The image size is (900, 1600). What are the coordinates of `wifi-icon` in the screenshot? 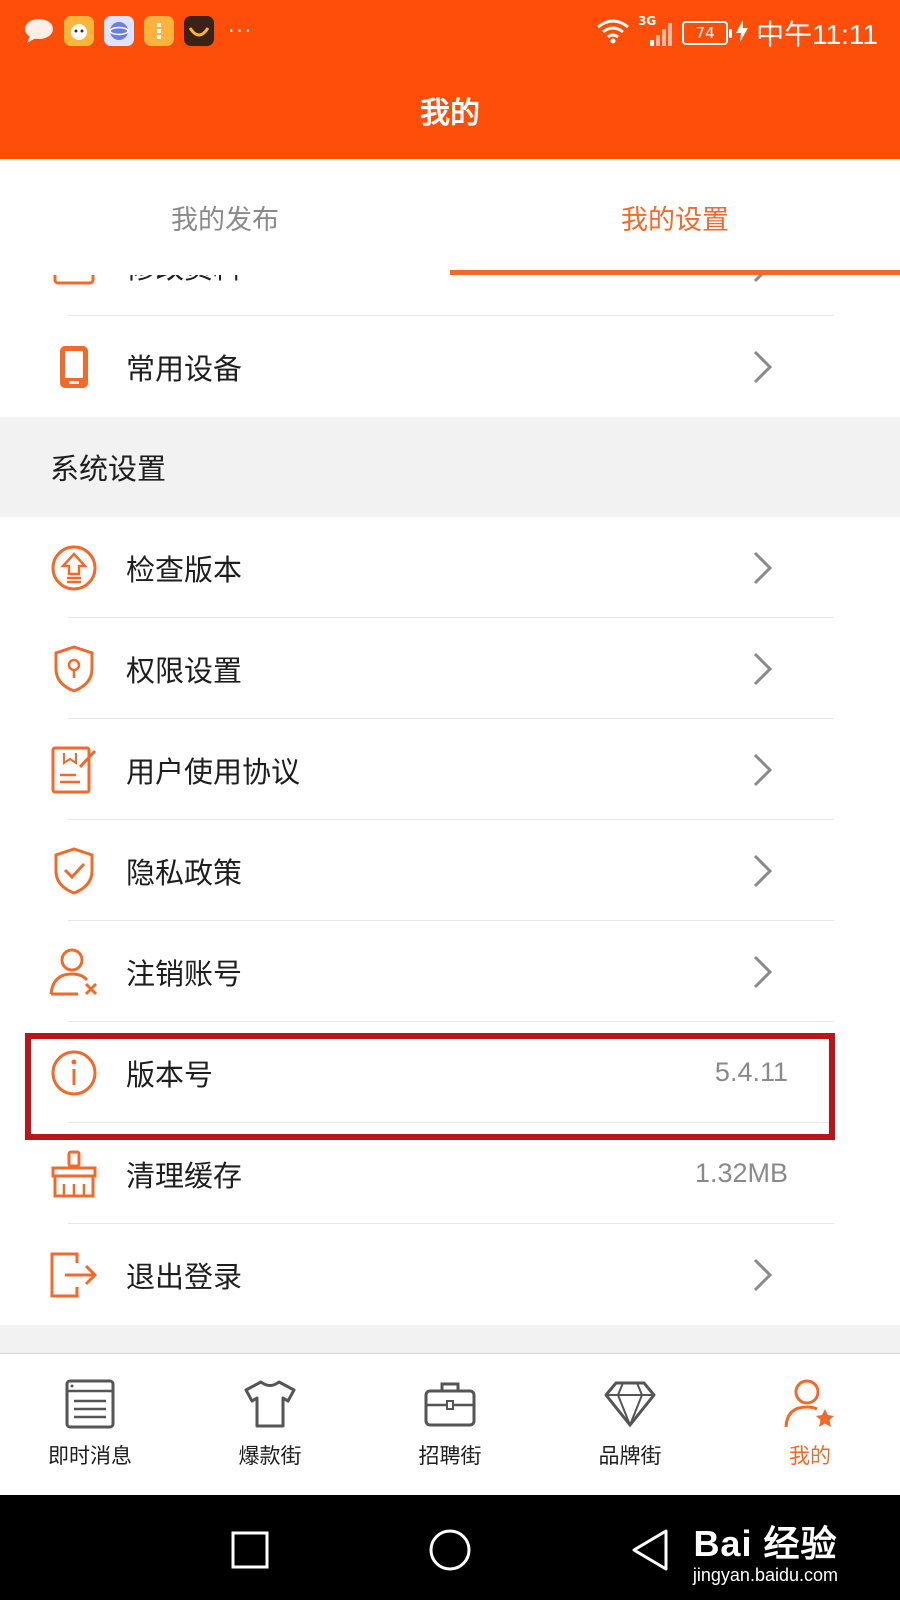 It's located at (613, 33).